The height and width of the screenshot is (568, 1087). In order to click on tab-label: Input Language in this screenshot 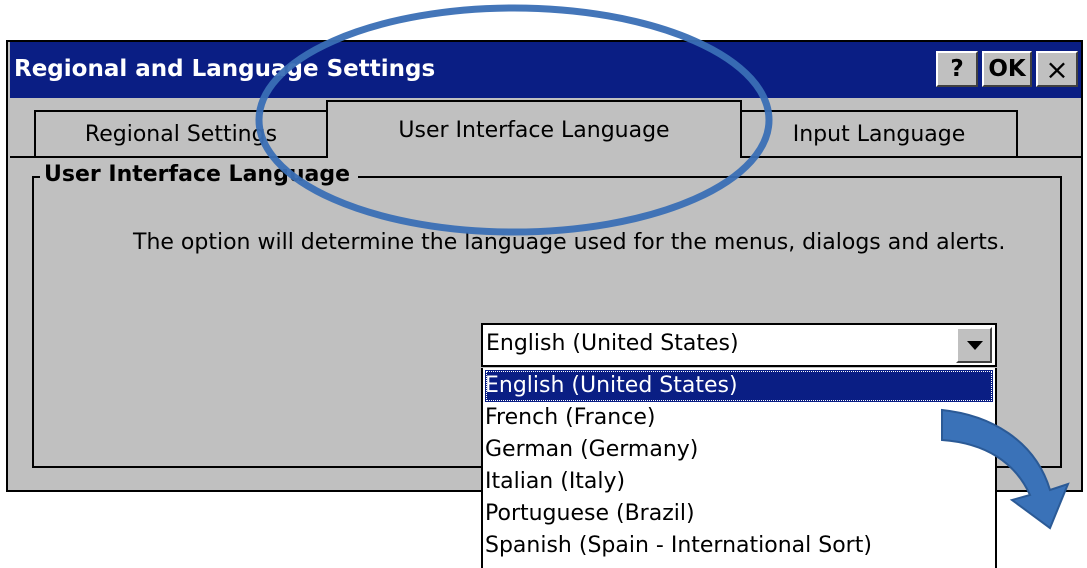, I will do `click(879, 134)`.